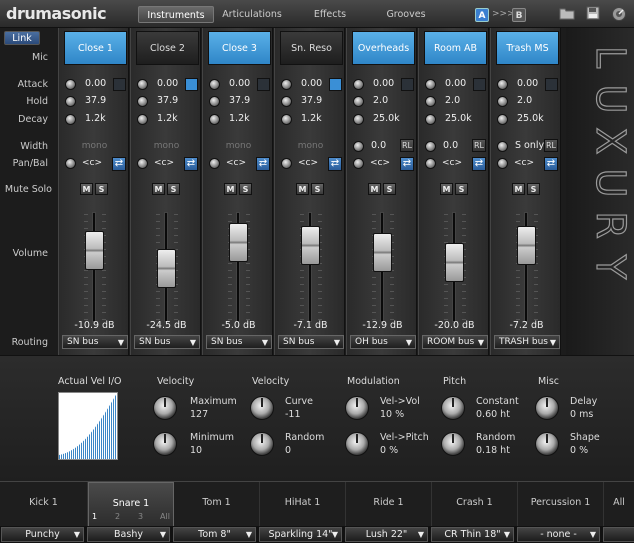 This screenshot has height=543, width=634. I want to click on maximum-knob, so click(165, 408).